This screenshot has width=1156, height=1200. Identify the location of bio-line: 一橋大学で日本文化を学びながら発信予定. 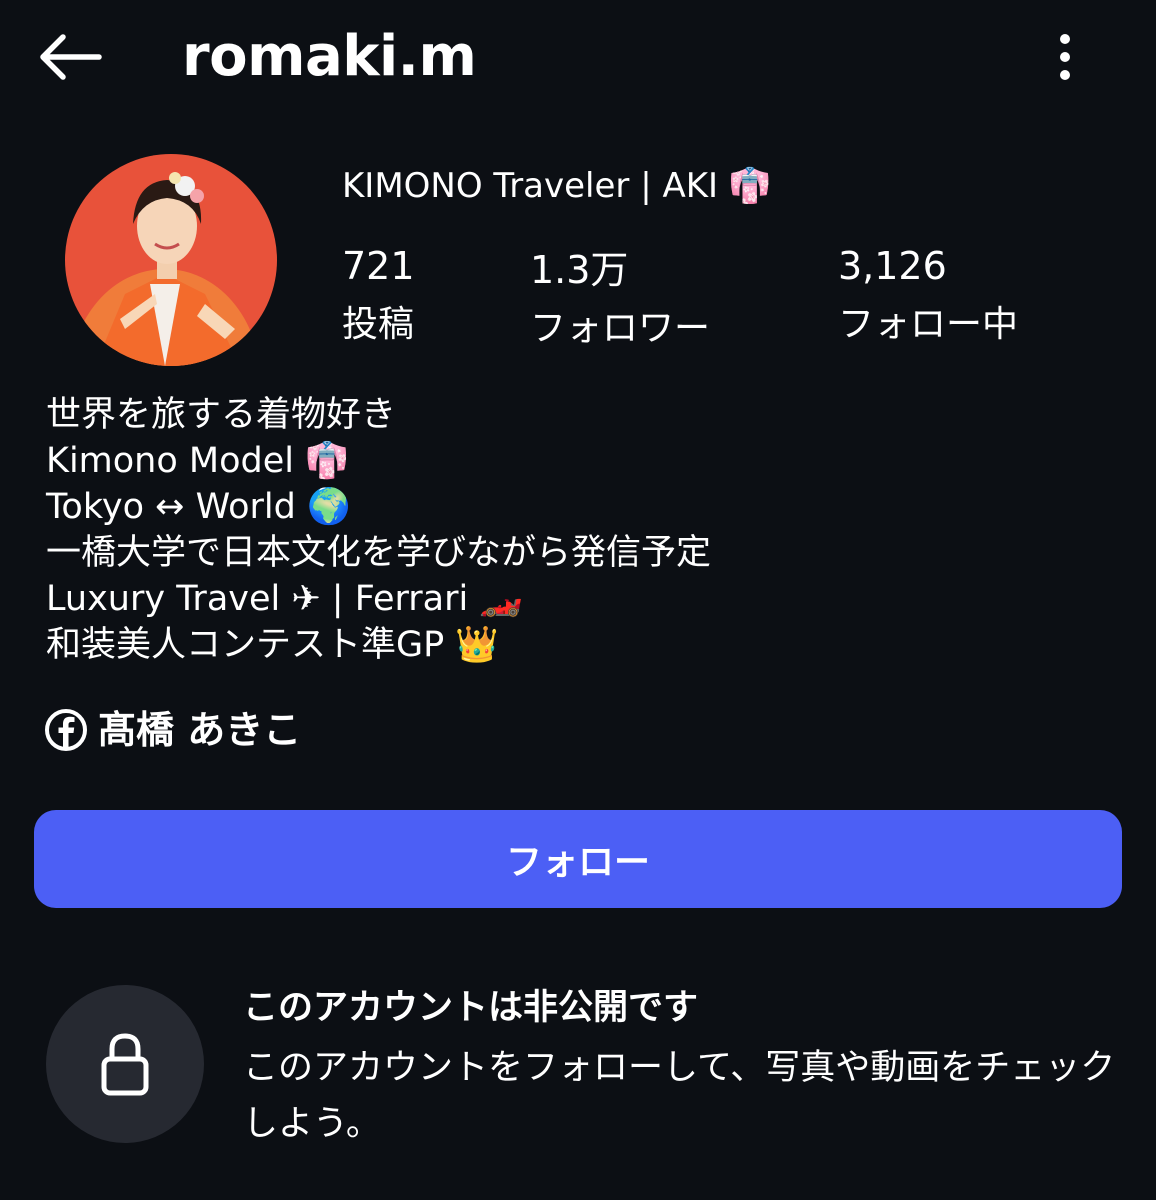
(379, 553).